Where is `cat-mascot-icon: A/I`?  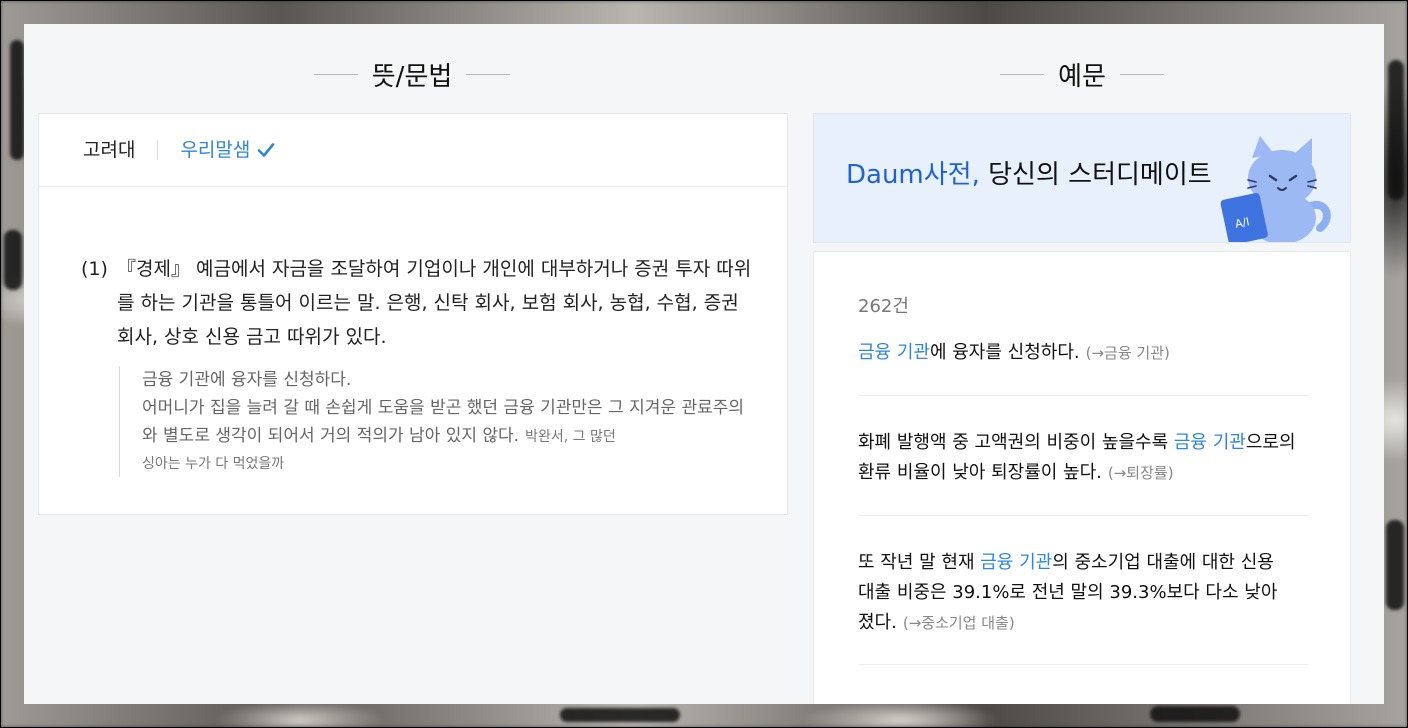
cat-mascot-icon: A/I is located at coordinates (1275, 189).